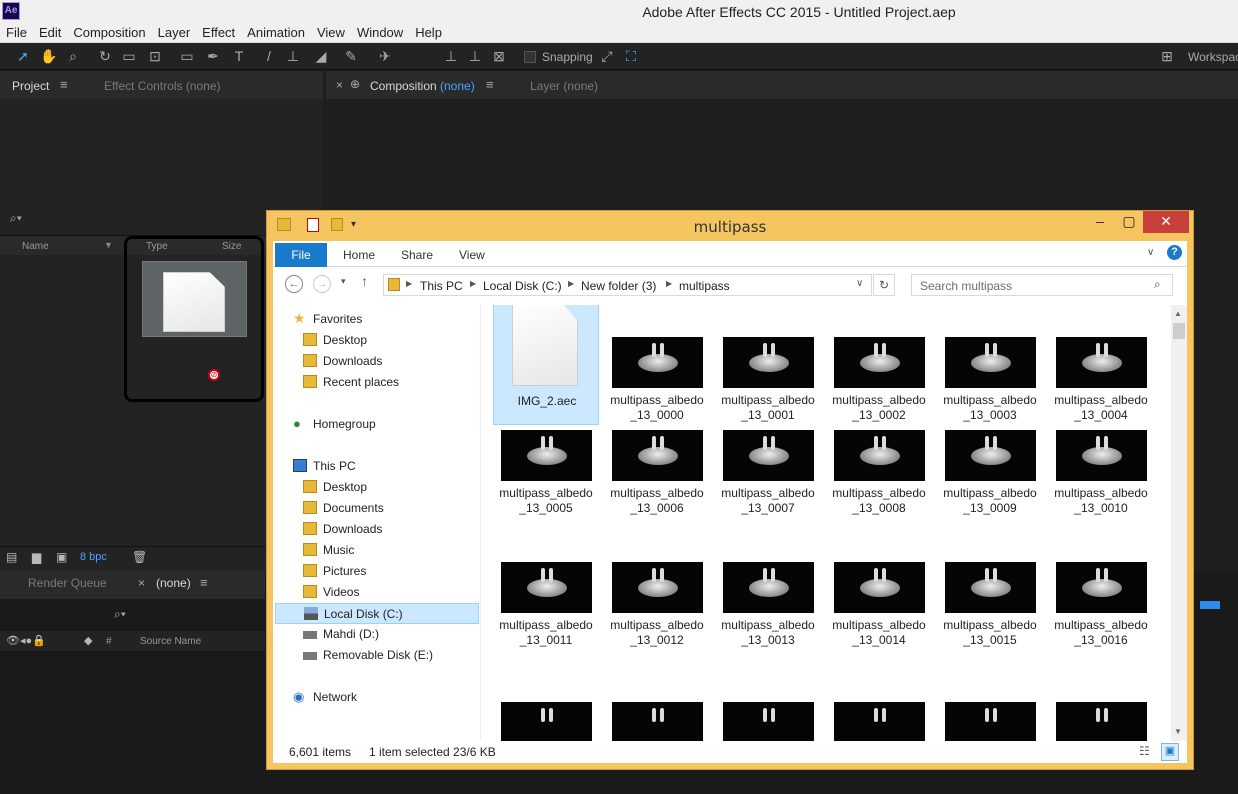 Image resolution: width=1238 pixels, height=794 pixels. What do you see at coordinates (1178, 313) in the screenshot?
I see `scroll-up-icon: ▲` at bounding box center [1178, 313].